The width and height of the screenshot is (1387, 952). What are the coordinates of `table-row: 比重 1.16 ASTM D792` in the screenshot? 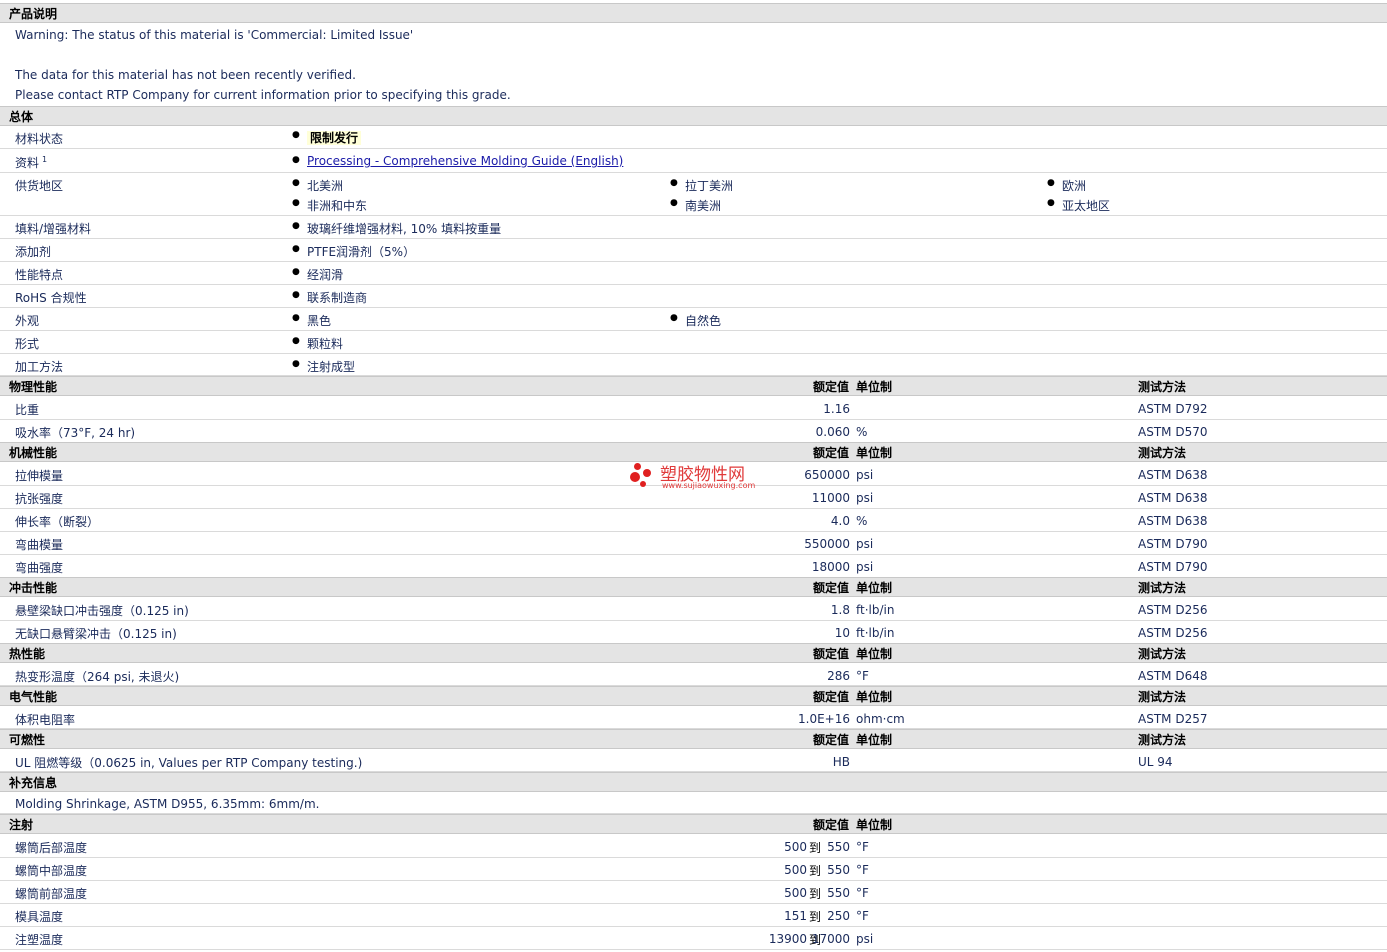 It's located at (693, 408).